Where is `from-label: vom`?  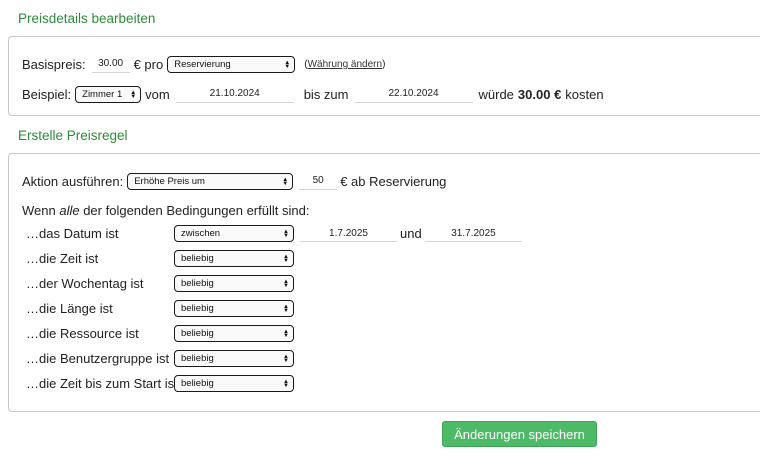
from-label: vom is located at coordinates (157, 94).